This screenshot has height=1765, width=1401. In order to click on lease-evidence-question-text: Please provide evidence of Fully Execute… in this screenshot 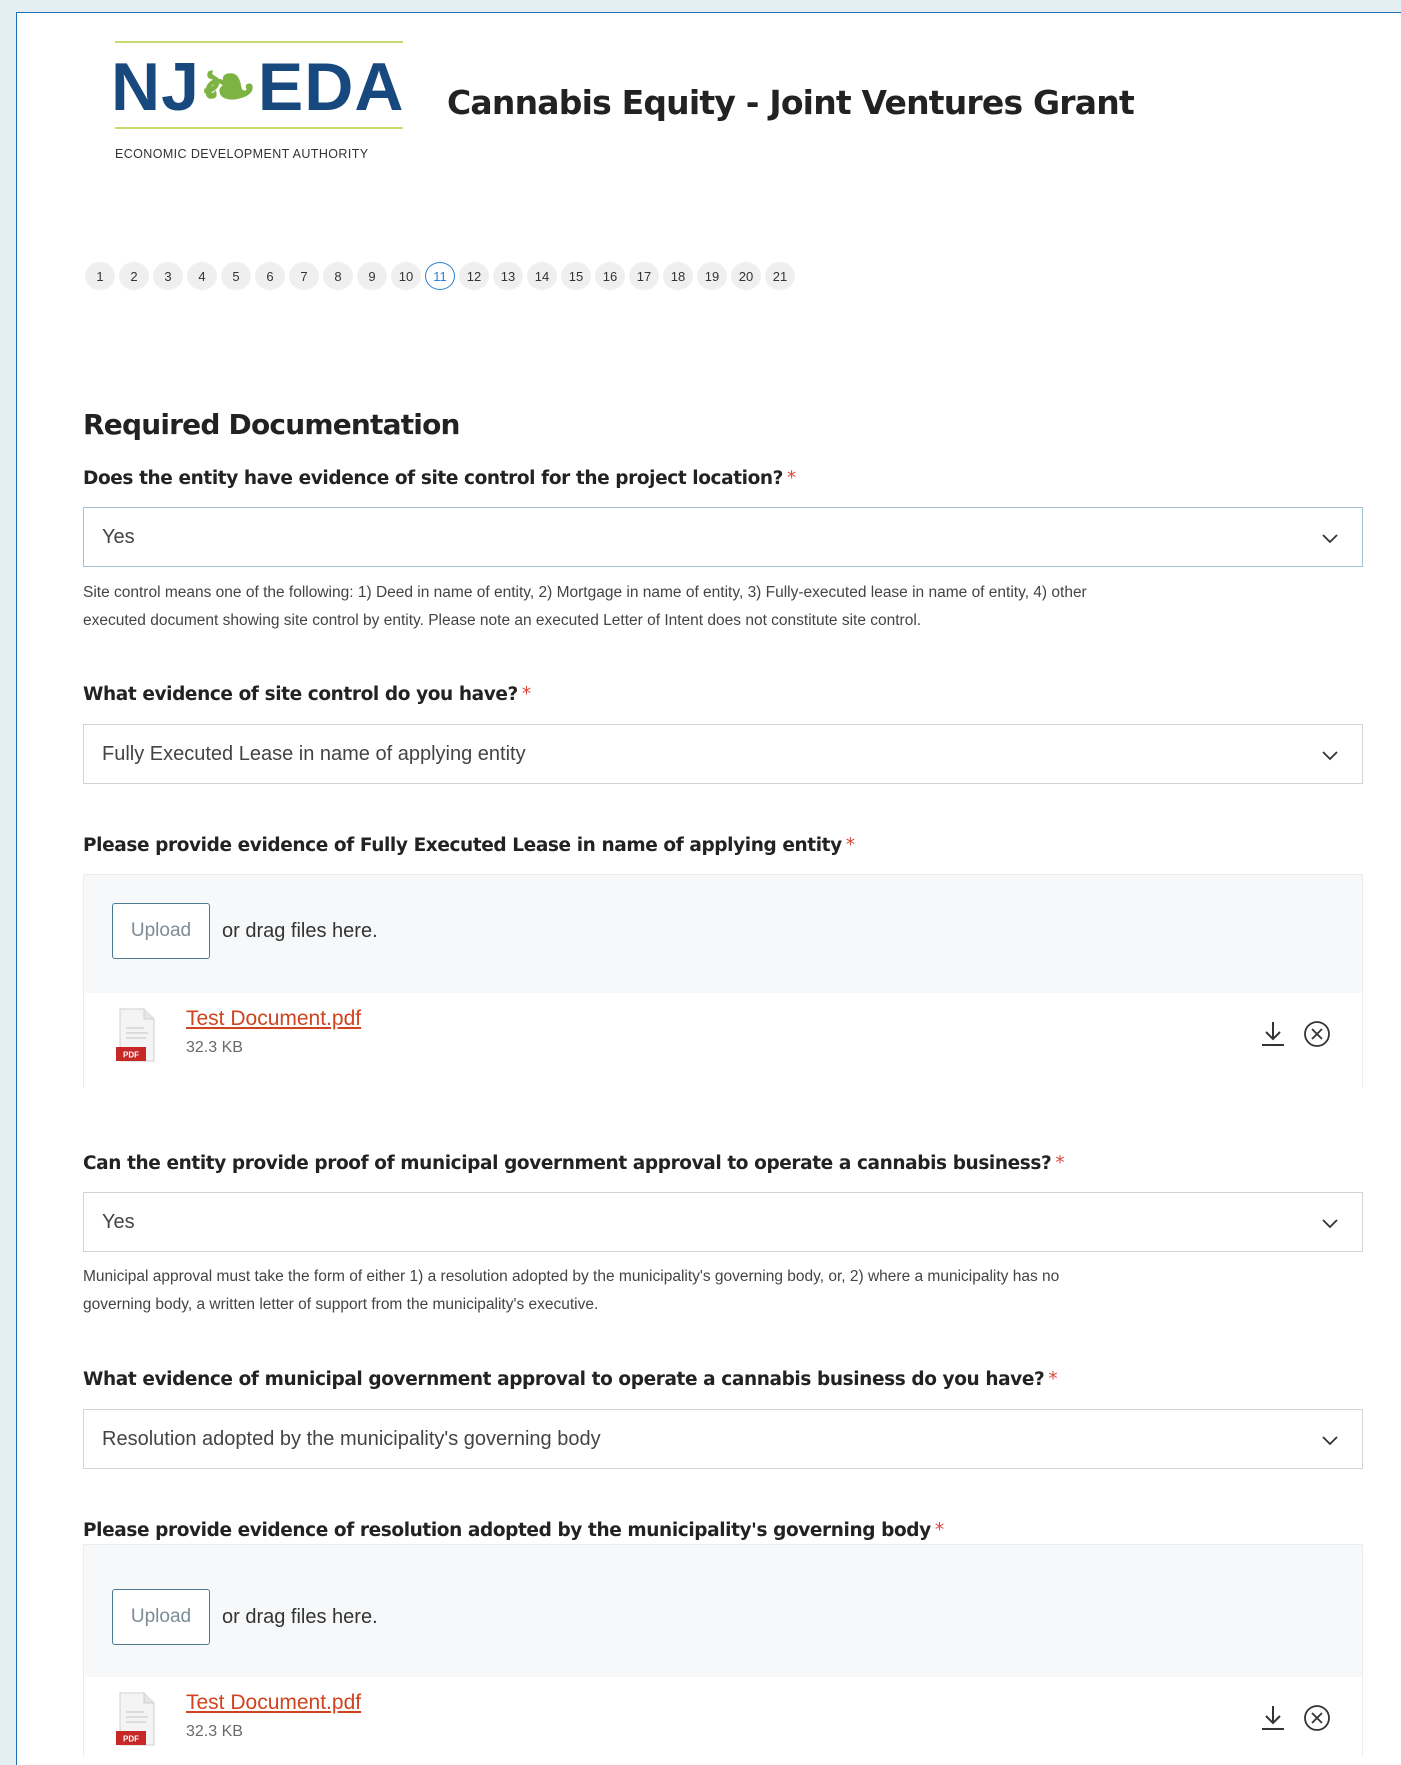, I will do `click(462, 845)`.